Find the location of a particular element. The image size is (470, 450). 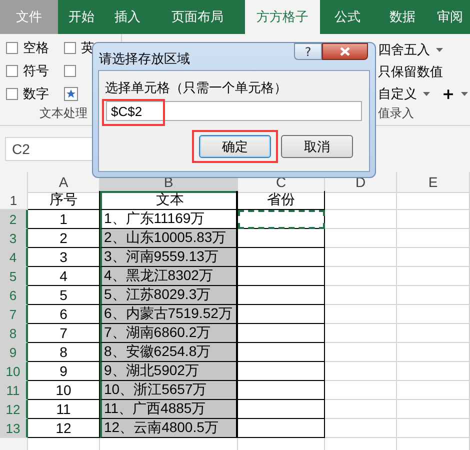

add-button: + is located at coordinates (448, 94).